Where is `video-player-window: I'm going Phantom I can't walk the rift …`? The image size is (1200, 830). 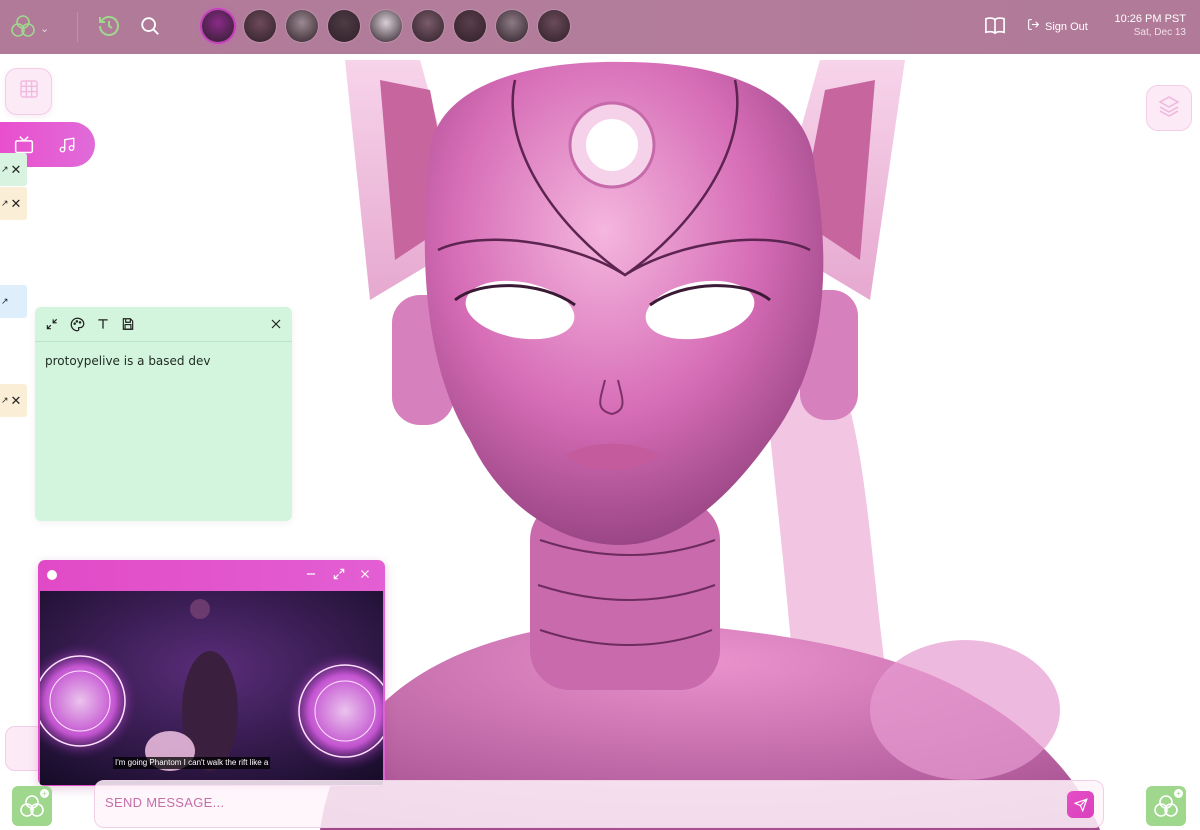
video-player-window: I'm going Phantom I can't walk the rift … is located at coordinates (211, 673).